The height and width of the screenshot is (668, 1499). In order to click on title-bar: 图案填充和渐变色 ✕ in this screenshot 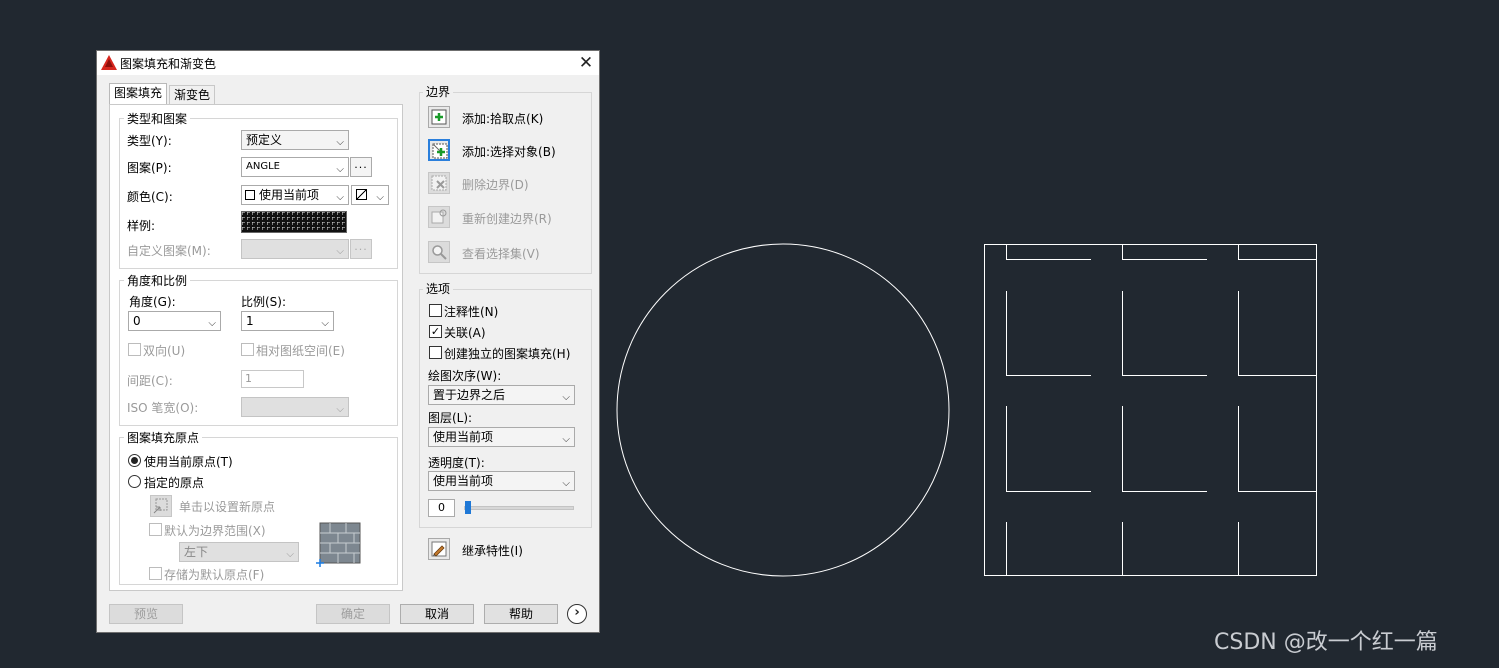, I will do `click(348, 63)`.